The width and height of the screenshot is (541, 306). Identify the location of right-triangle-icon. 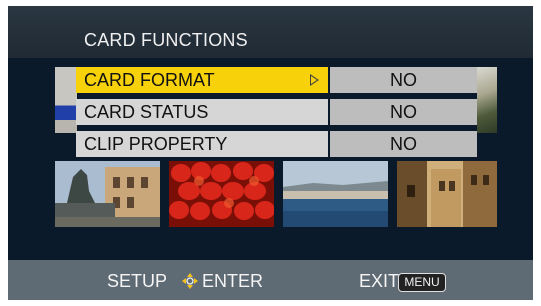
(314, 80).